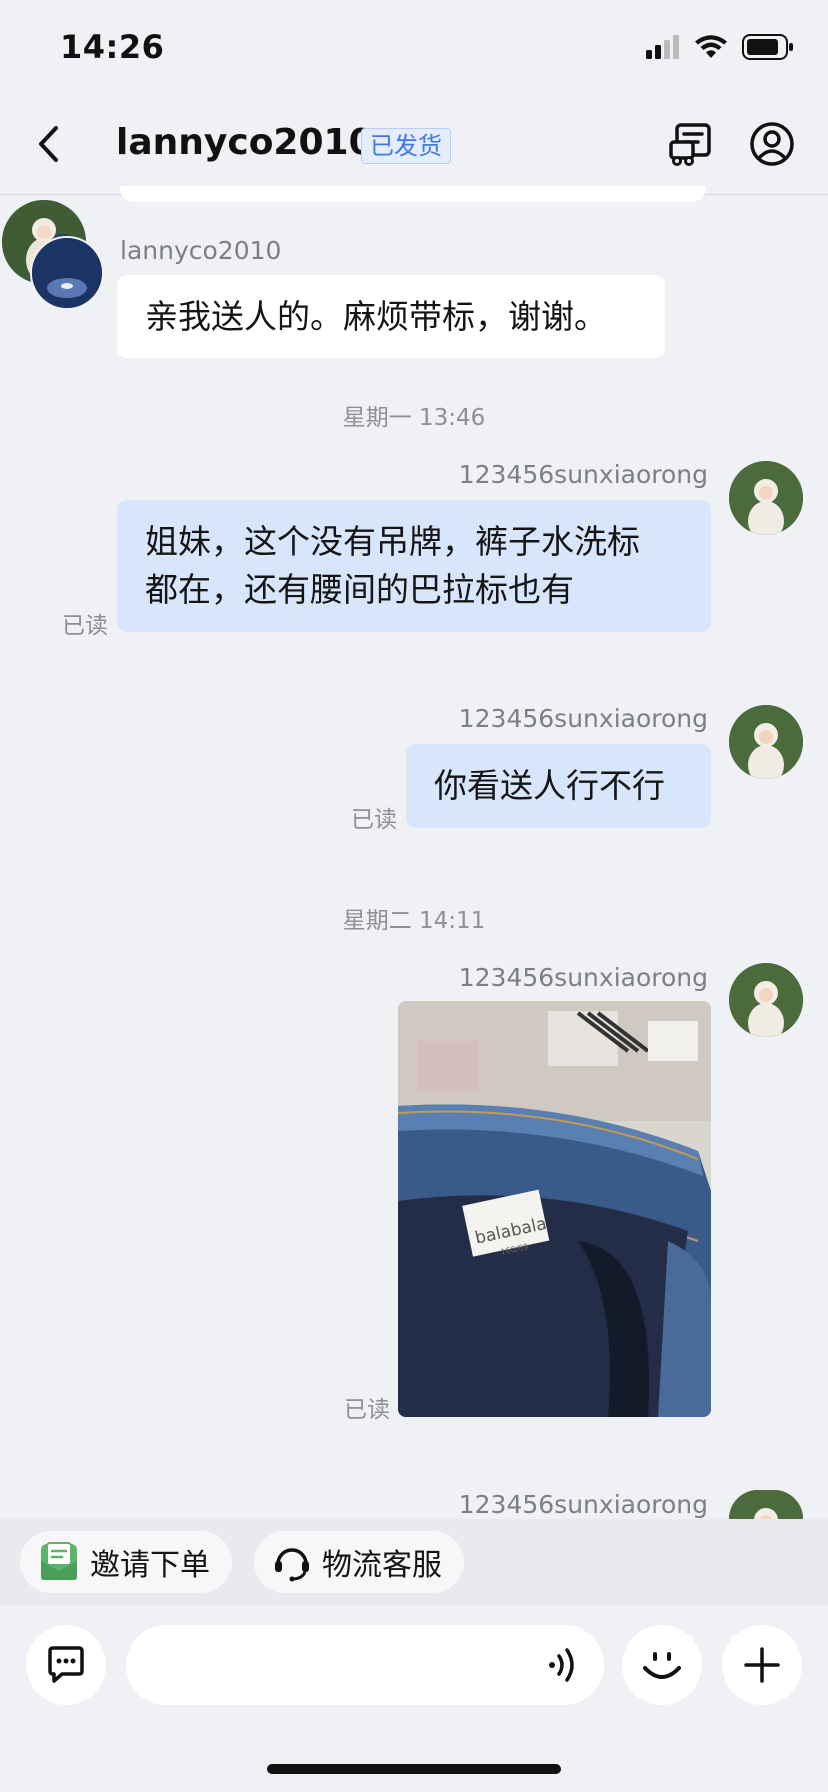 This screenshot has width=828, height=1792. I want to click on order-document-button, so click(692, 144).